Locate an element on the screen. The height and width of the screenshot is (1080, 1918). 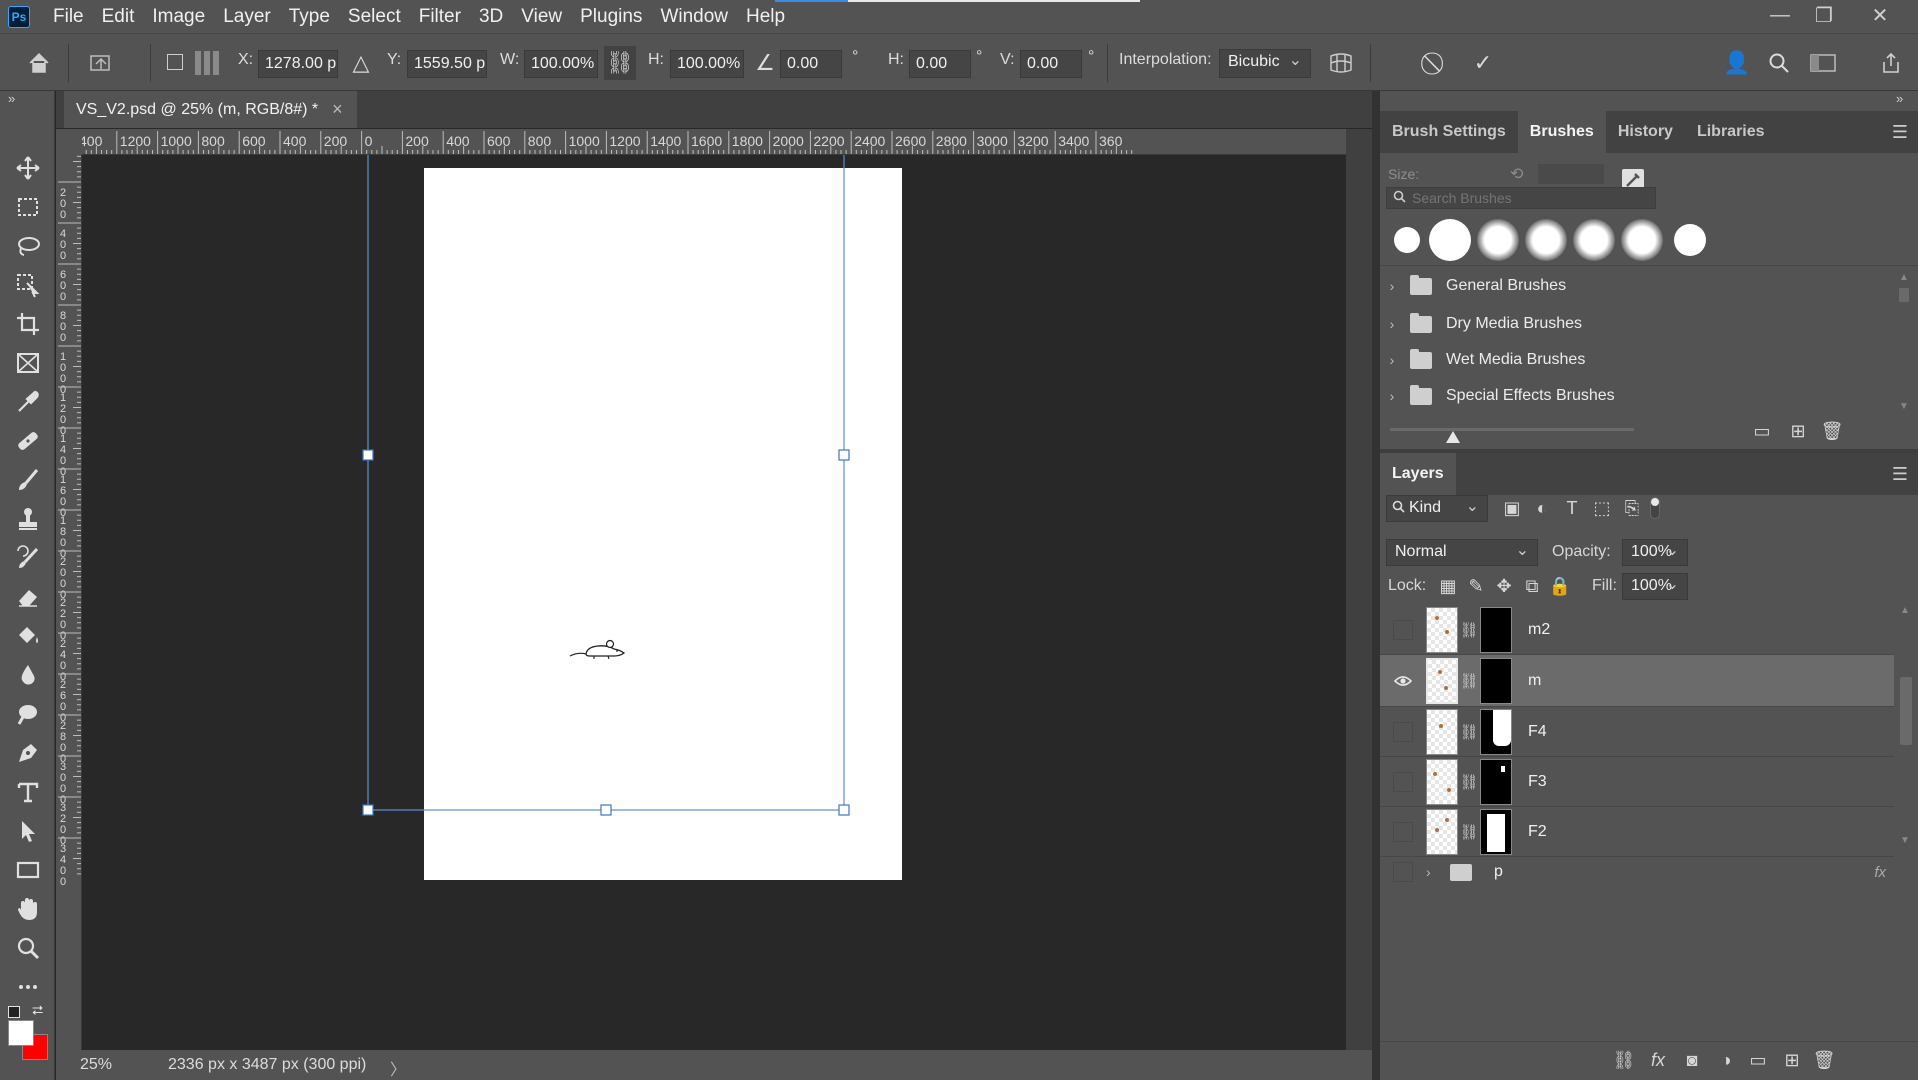
workspace-icon is located at coordinates (1823, 63).